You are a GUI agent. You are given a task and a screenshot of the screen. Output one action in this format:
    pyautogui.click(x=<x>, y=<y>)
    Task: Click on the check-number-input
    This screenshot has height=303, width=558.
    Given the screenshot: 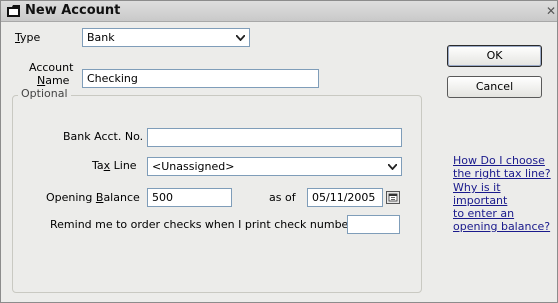 What is the action you would take?
    pyautogui.click(x=373, y=224)
    